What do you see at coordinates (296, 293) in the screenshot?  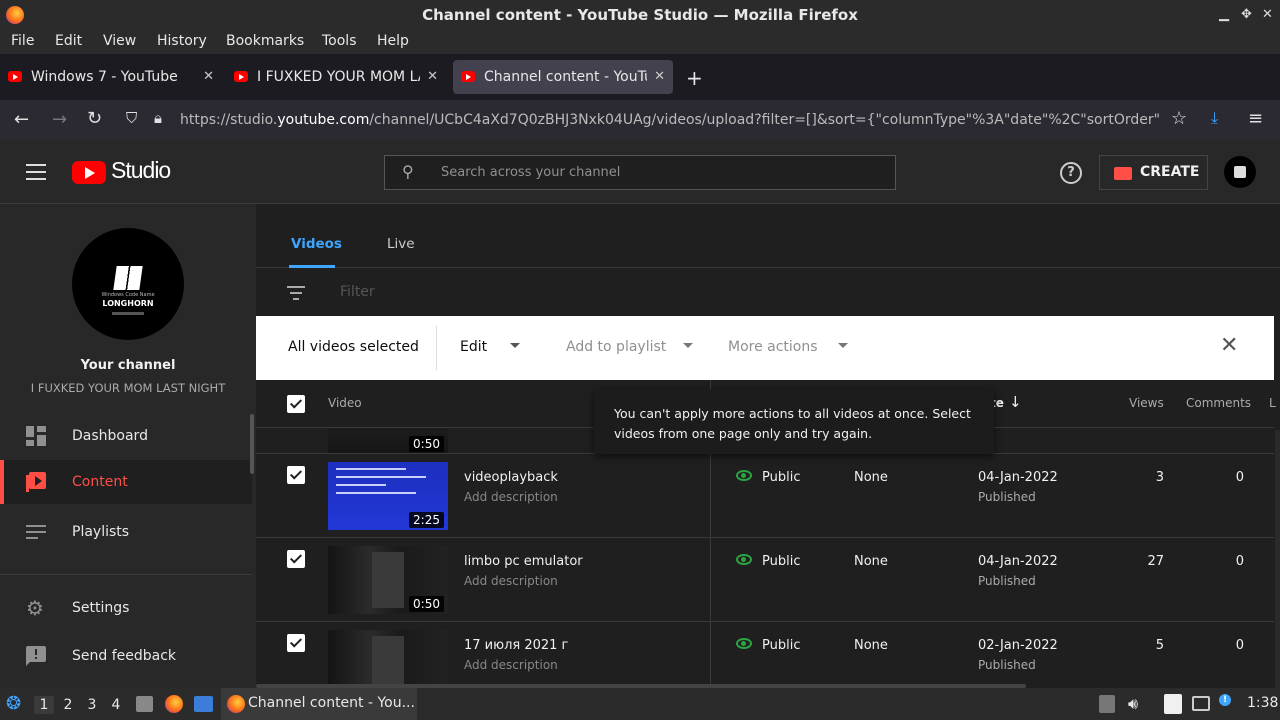 I see `filter-icon` at bounding box center [296, 293].